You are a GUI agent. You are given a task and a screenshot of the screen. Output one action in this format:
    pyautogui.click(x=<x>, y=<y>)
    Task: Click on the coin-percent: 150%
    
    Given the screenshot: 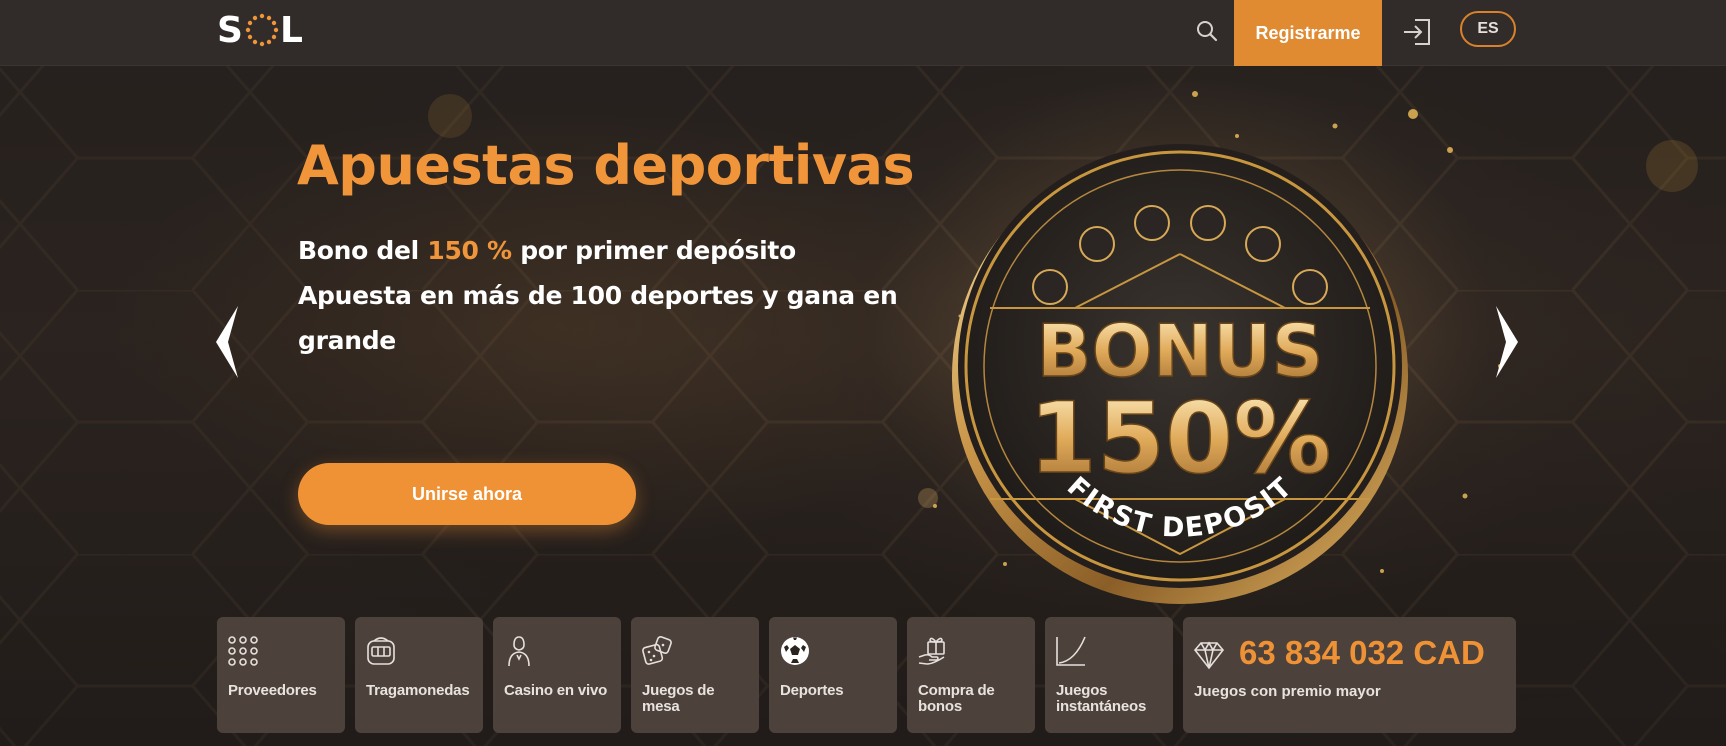 What is the action you would take?
    pyautogui.click(x=1180, y=439)
    